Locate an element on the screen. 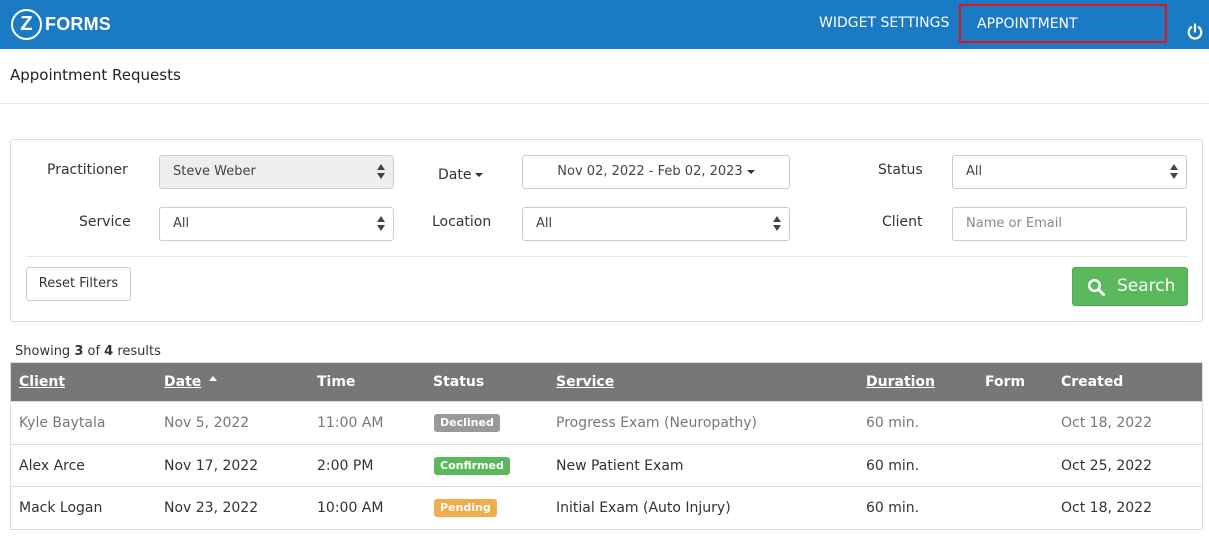 This screenshot has height=539, width=1209. cell-service: Progress Exam (Neuropathy) is located at coordinates (657, 423).